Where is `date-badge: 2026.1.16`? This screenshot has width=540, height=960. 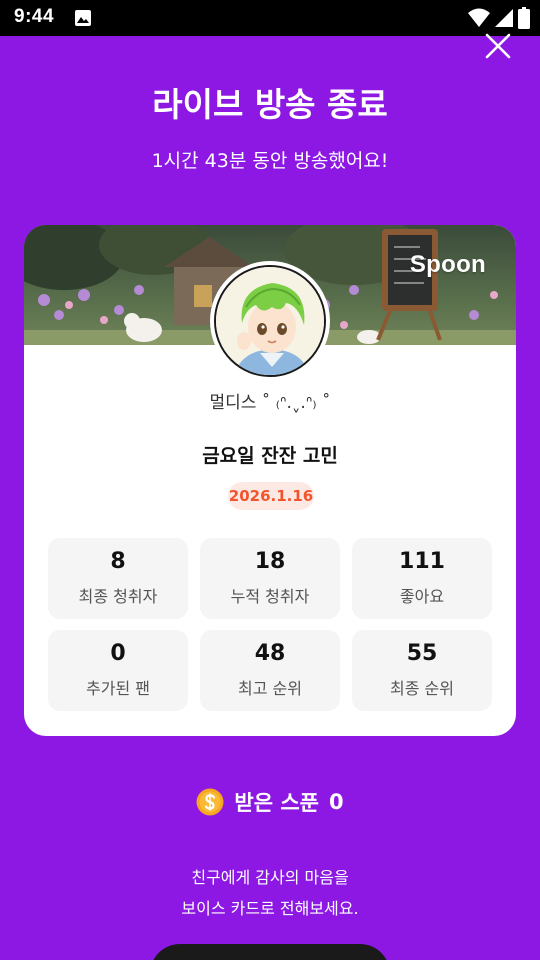
date-badge: 2026.1.16 is located at coordinates (271, 496).